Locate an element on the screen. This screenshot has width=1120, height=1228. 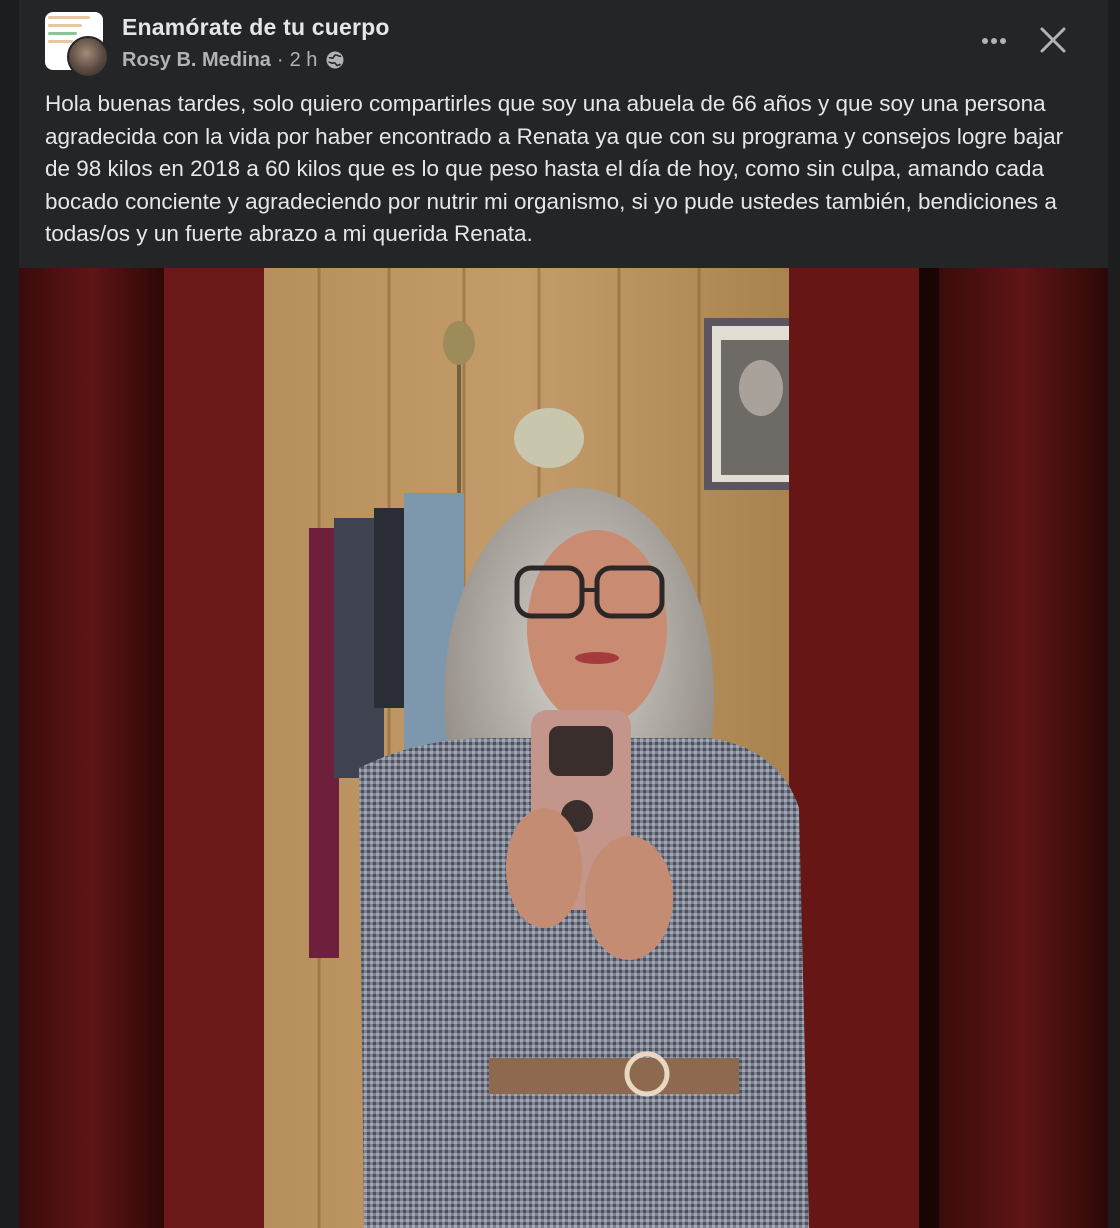
post-time: 2 h is located at coordinates (304, 60).